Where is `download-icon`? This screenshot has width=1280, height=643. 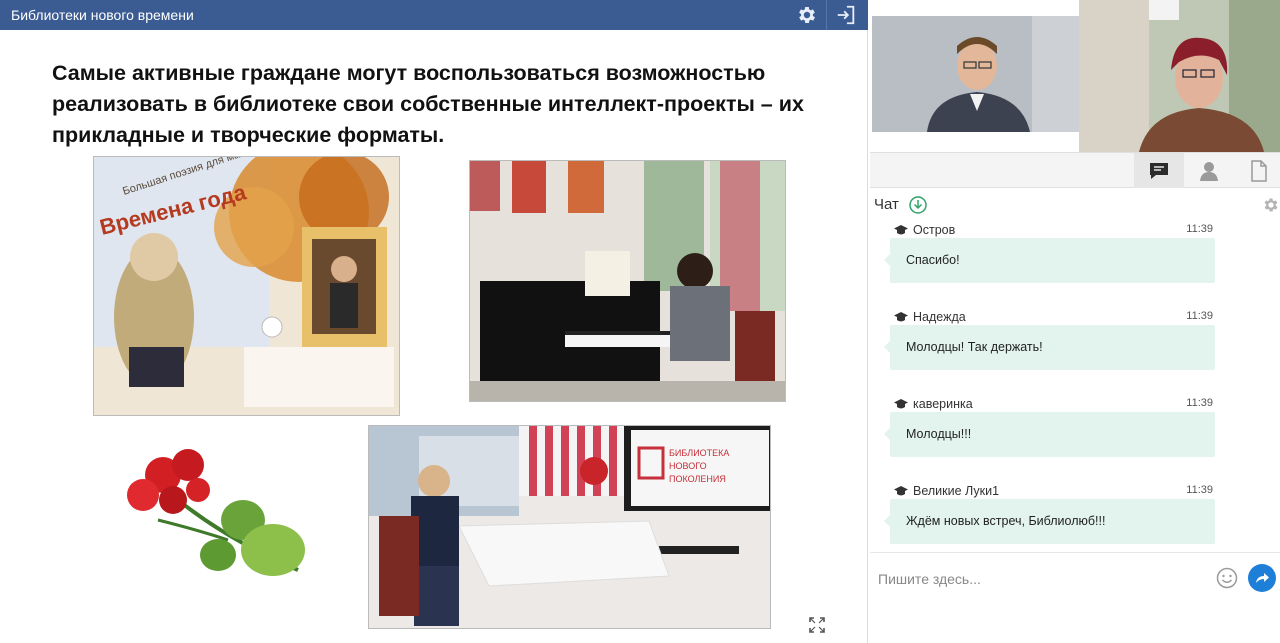 download-icon is located at coordinates (918, 205).